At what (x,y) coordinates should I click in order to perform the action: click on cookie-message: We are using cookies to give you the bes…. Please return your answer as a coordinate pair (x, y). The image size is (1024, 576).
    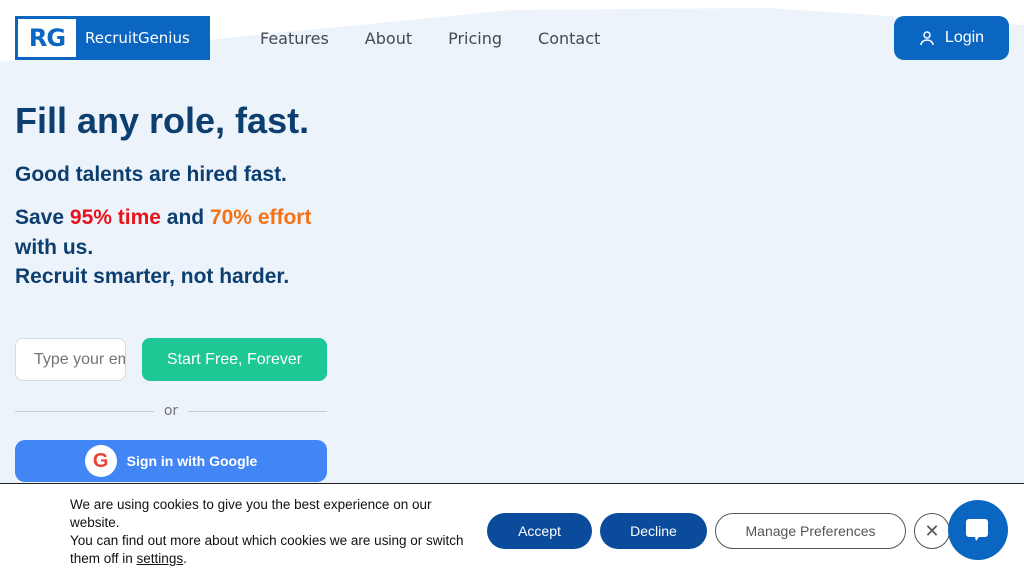
    Looking at the image, I should click on (270, 532).